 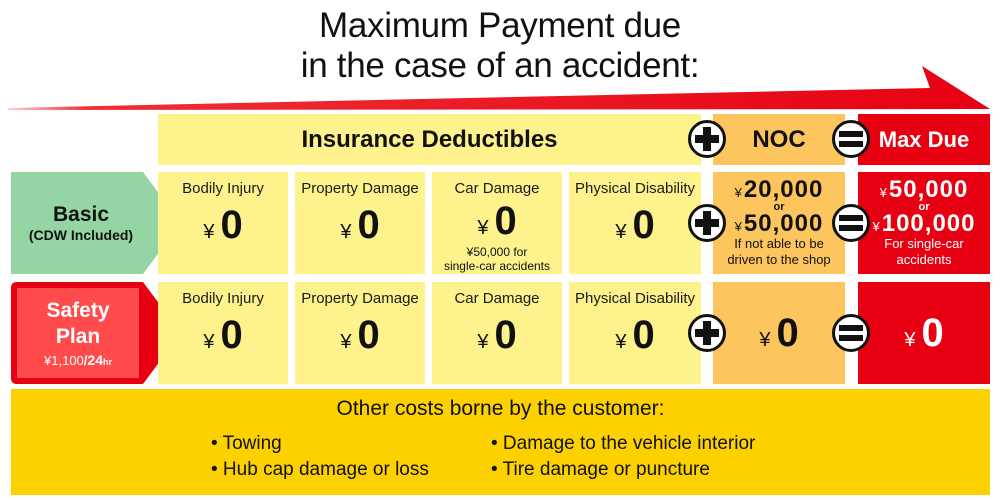 What do you see at coordinates (924, 259) in the screenshot?
I see `max-note-line-2: accidents` at bounding box center [924, 259].